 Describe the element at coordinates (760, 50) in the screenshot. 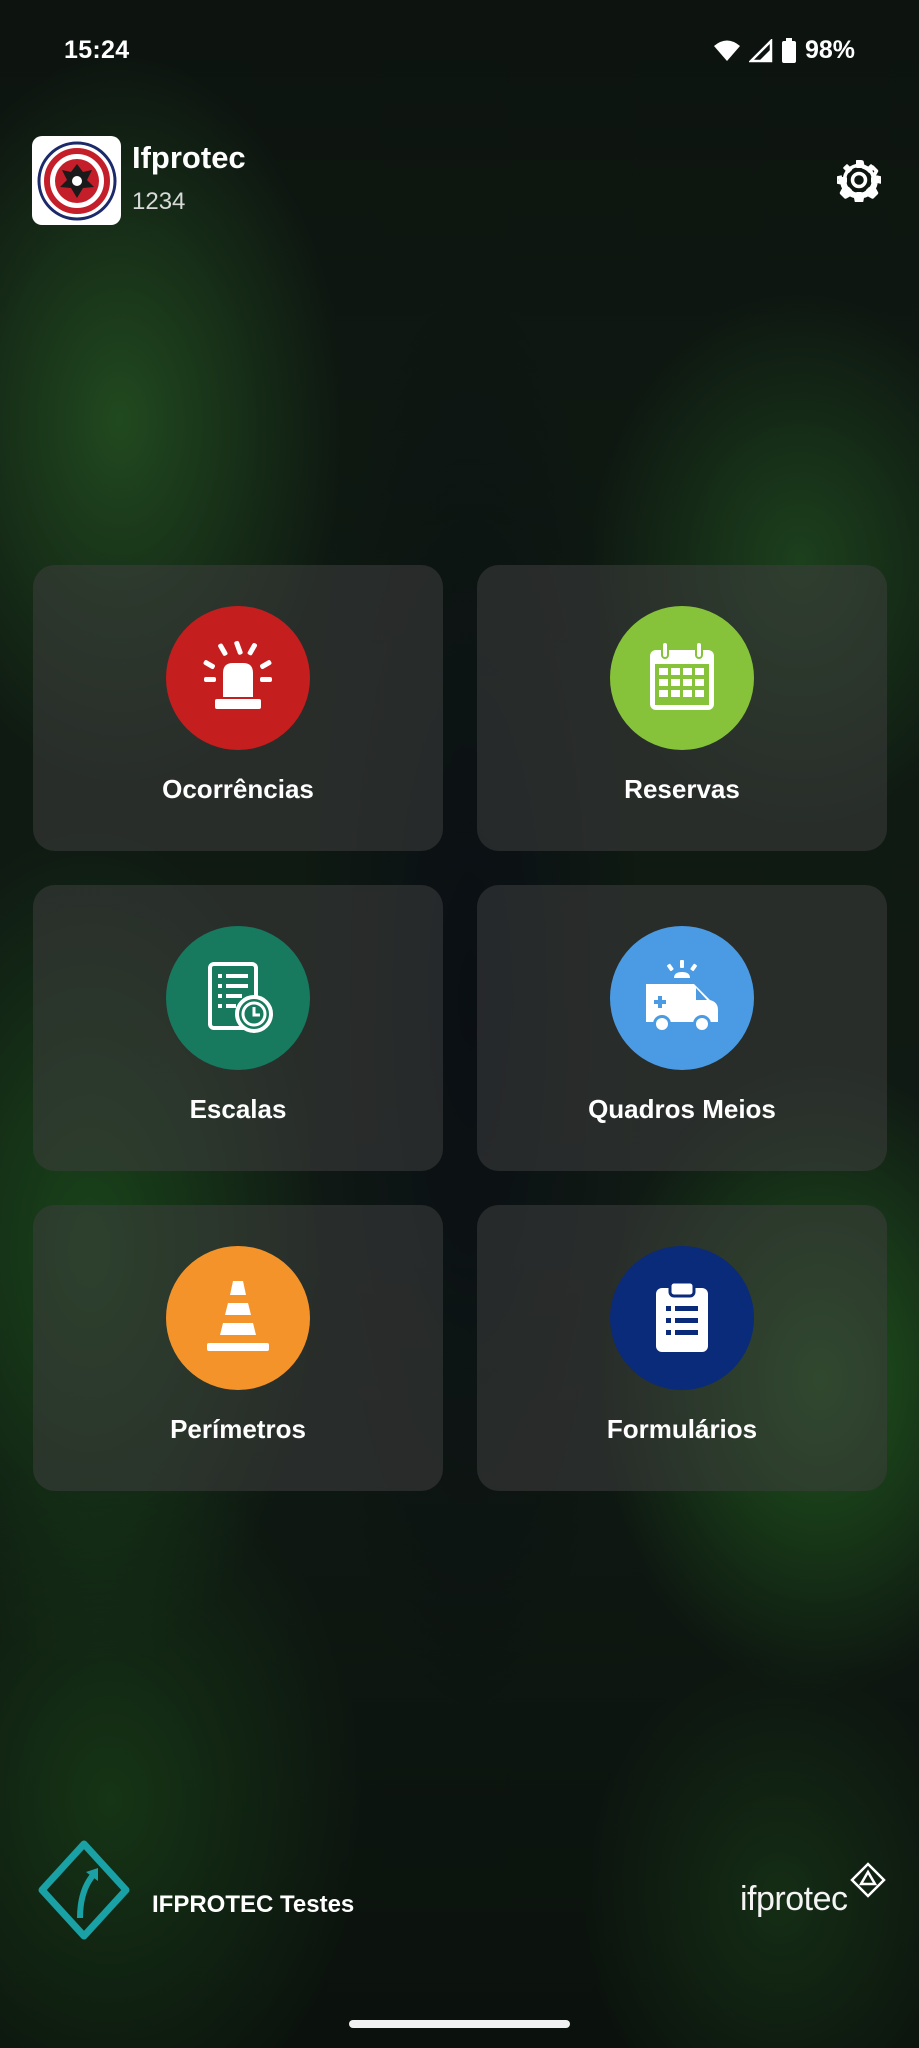

I see `signal-icon` at that location.